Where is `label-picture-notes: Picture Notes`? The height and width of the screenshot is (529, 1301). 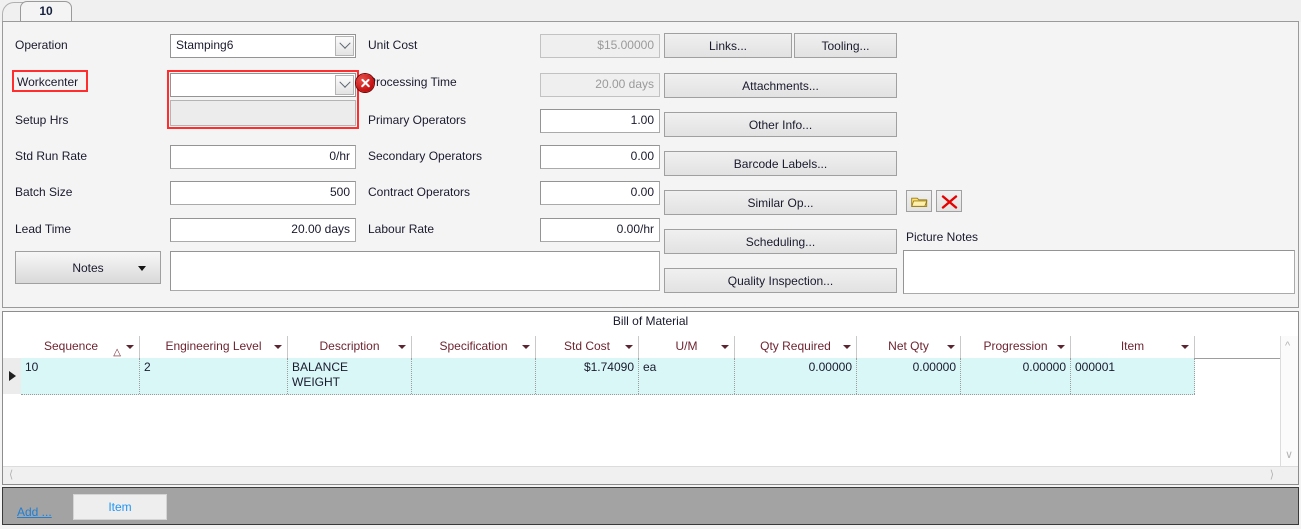
label-picture-notes: Picture Notes is located at coordinates (942, 237).